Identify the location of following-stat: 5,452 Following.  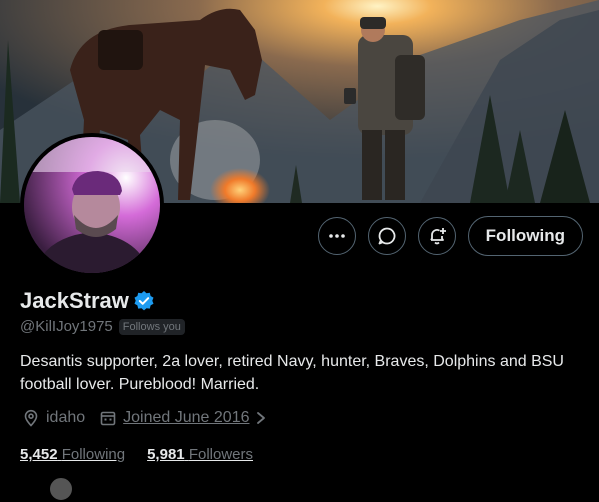
(72, 454).